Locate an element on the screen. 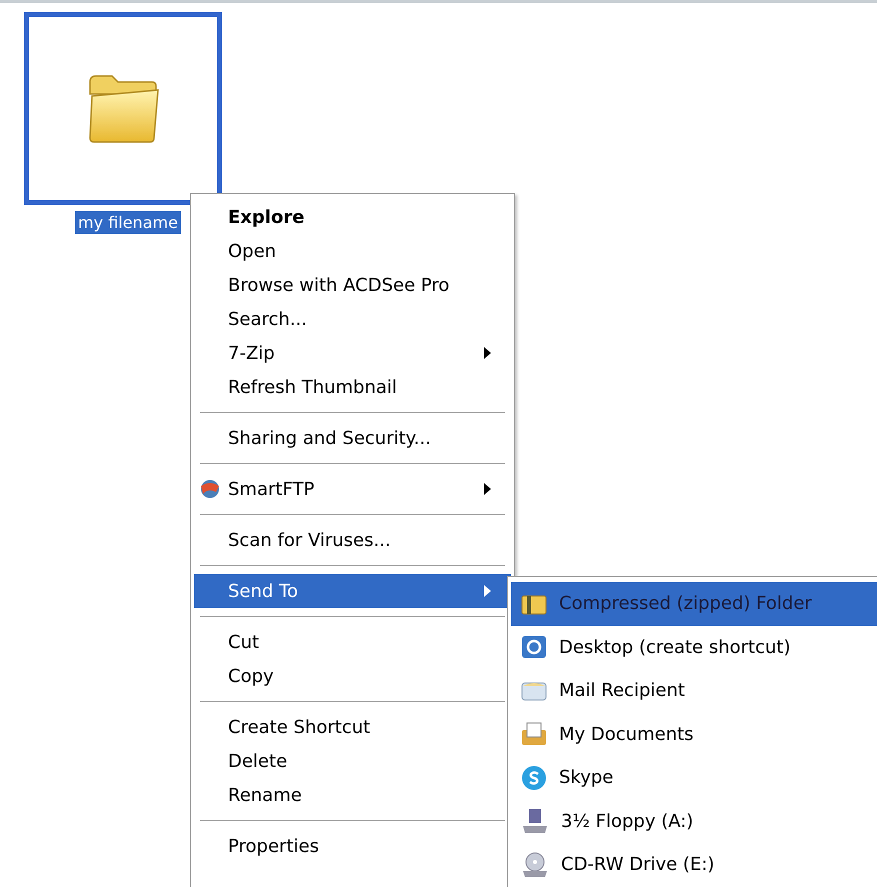 The image size is (877, 887). menu-item: Browse with ACDSee Pro is located at coordinates (352, 285).